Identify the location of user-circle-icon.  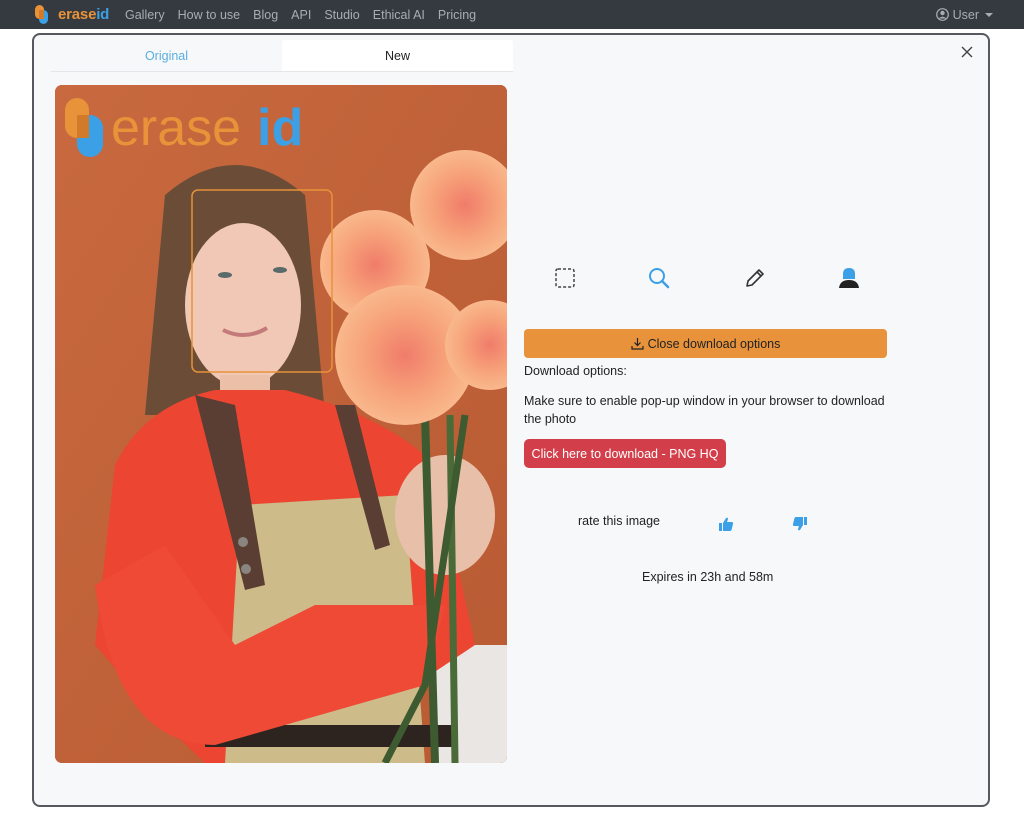
(942, 14).